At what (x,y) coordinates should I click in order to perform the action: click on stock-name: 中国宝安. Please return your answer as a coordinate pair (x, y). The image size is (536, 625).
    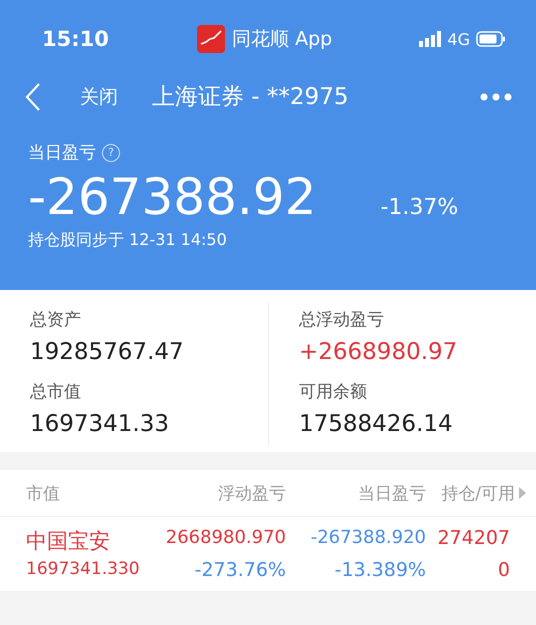
    Looking at the image, I should click on (91, 541).